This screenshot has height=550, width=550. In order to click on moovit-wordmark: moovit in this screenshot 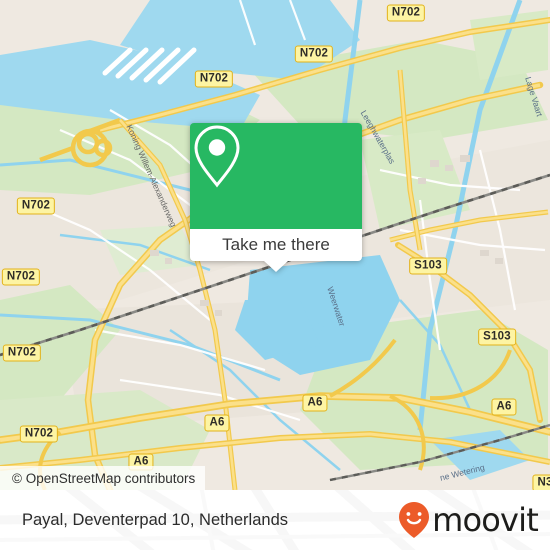, I will do `click(485, 520)`.